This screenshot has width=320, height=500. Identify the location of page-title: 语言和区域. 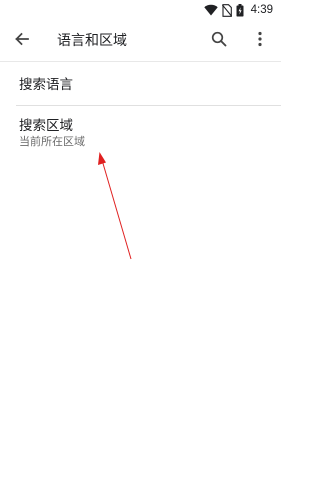
(92, 41).